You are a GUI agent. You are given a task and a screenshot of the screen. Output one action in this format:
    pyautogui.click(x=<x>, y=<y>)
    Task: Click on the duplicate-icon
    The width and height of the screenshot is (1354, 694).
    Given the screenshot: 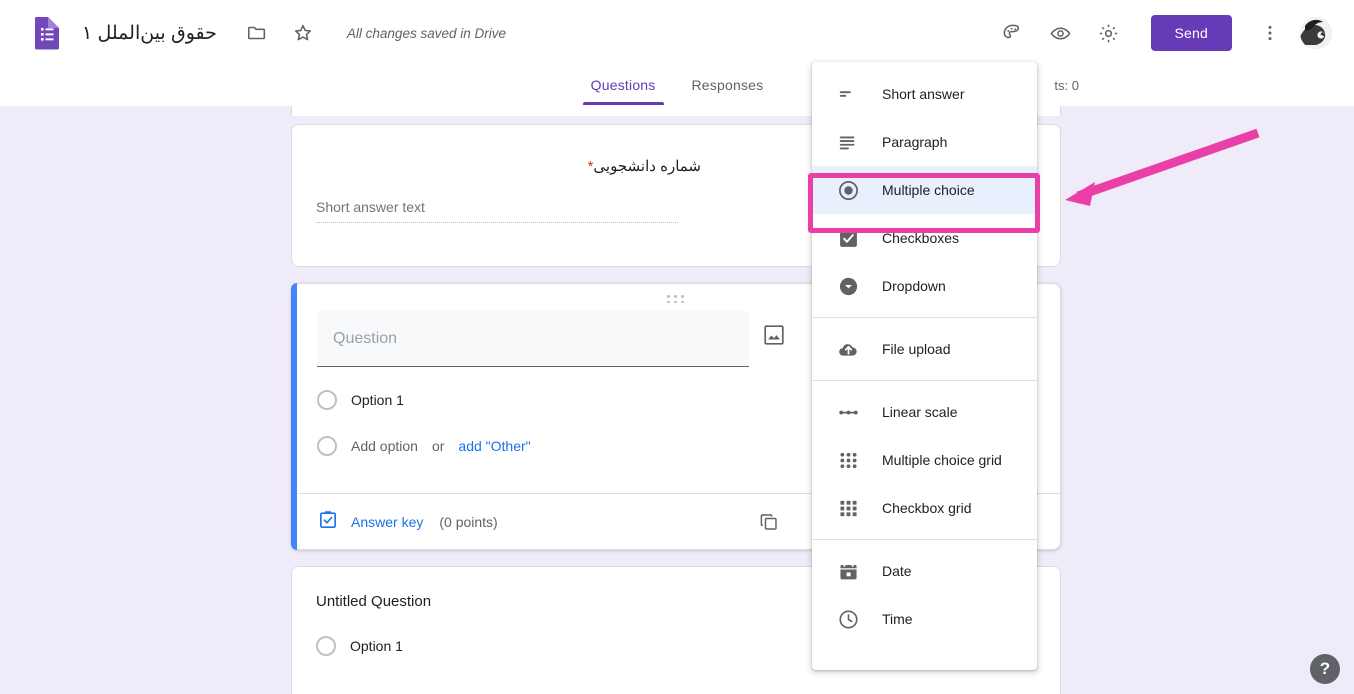 What is the action you would take?
    pyautogui.click(x=769, y=522)
    